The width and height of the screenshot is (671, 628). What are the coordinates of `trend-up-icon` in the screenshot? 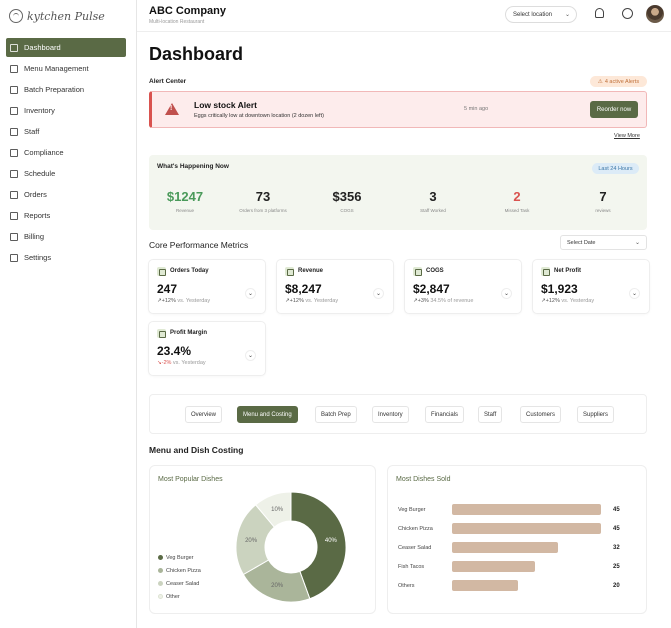 It's located at (545, 271).